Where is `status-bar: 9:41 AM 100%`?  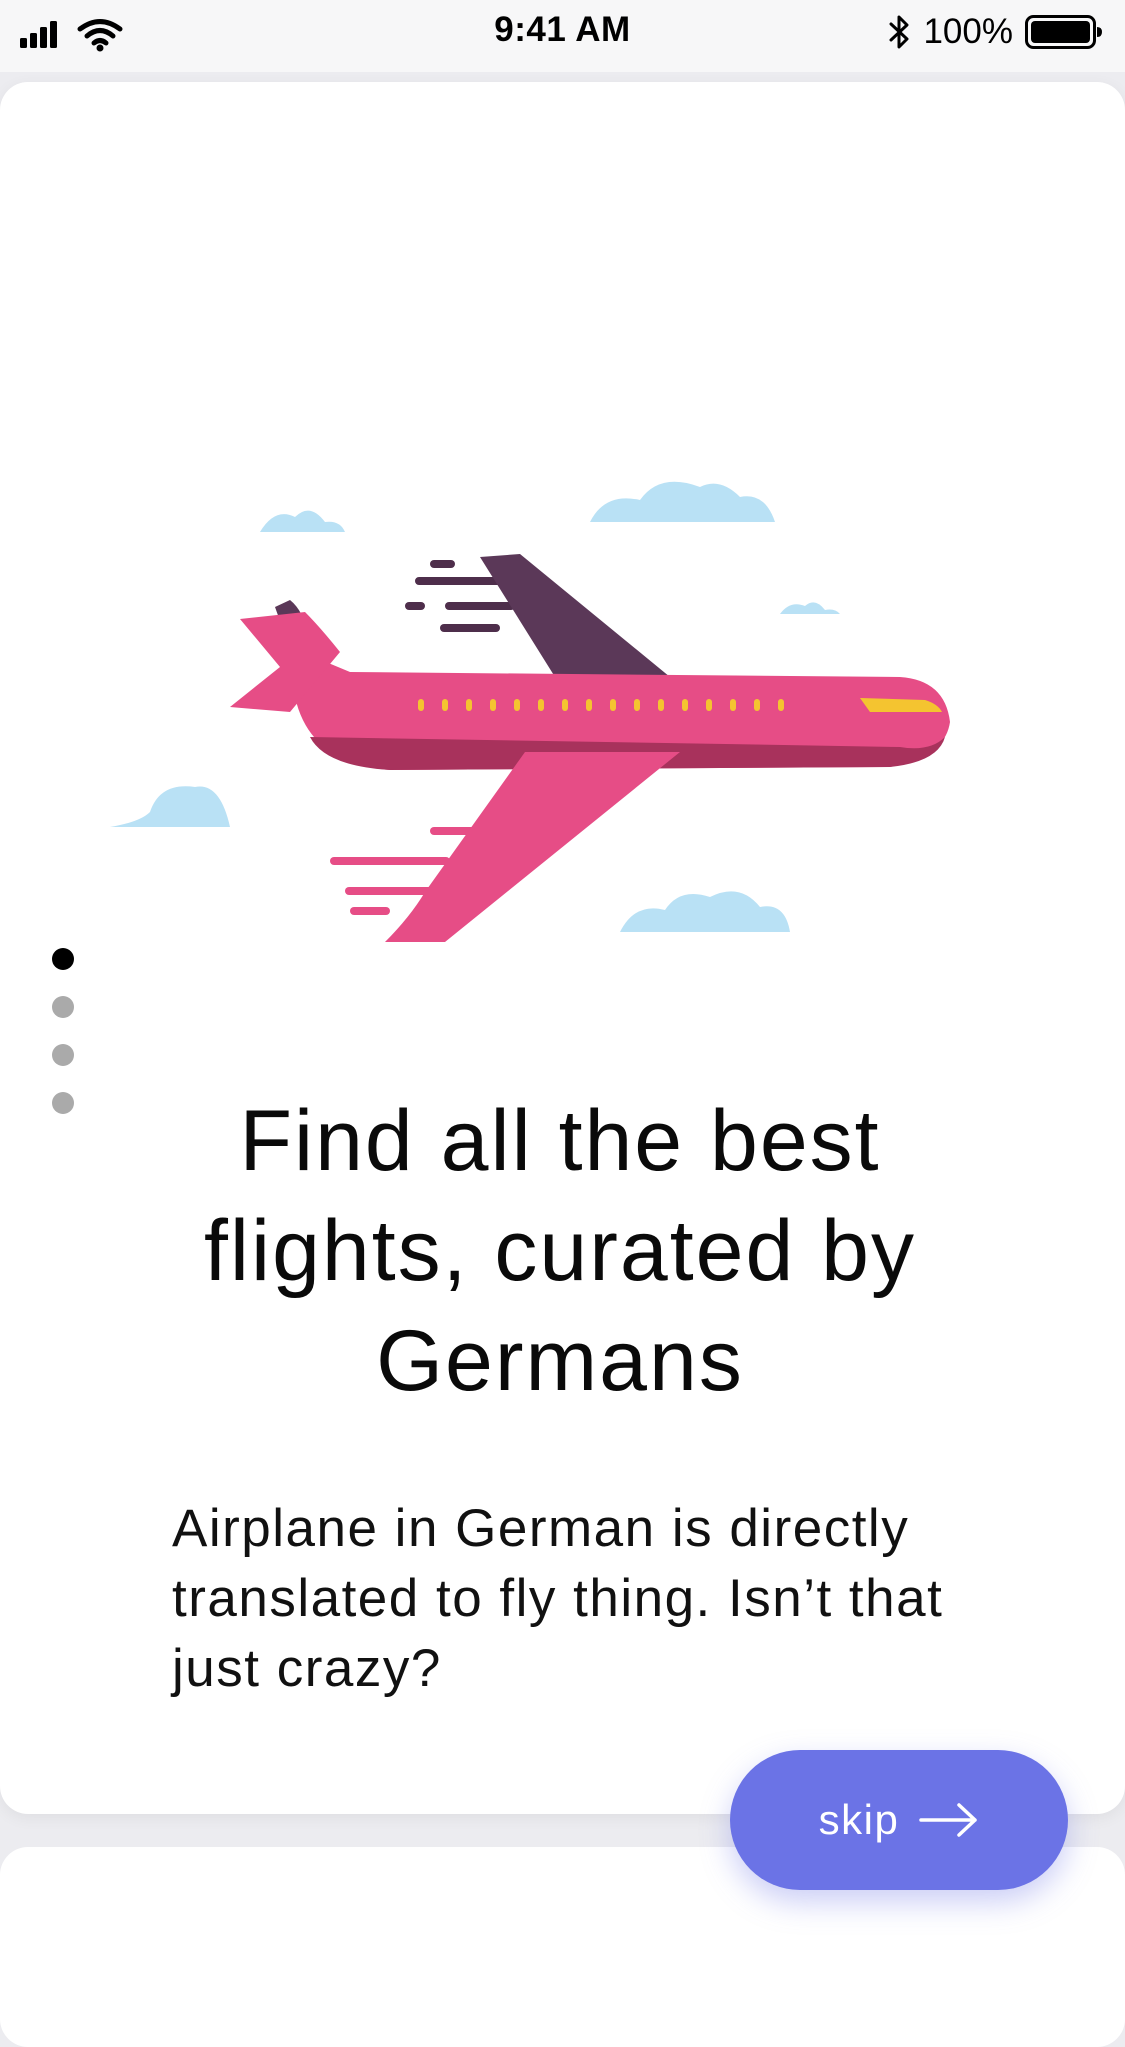 status-bar: 9:41 AM 100% is located at coordinates (562, 36).